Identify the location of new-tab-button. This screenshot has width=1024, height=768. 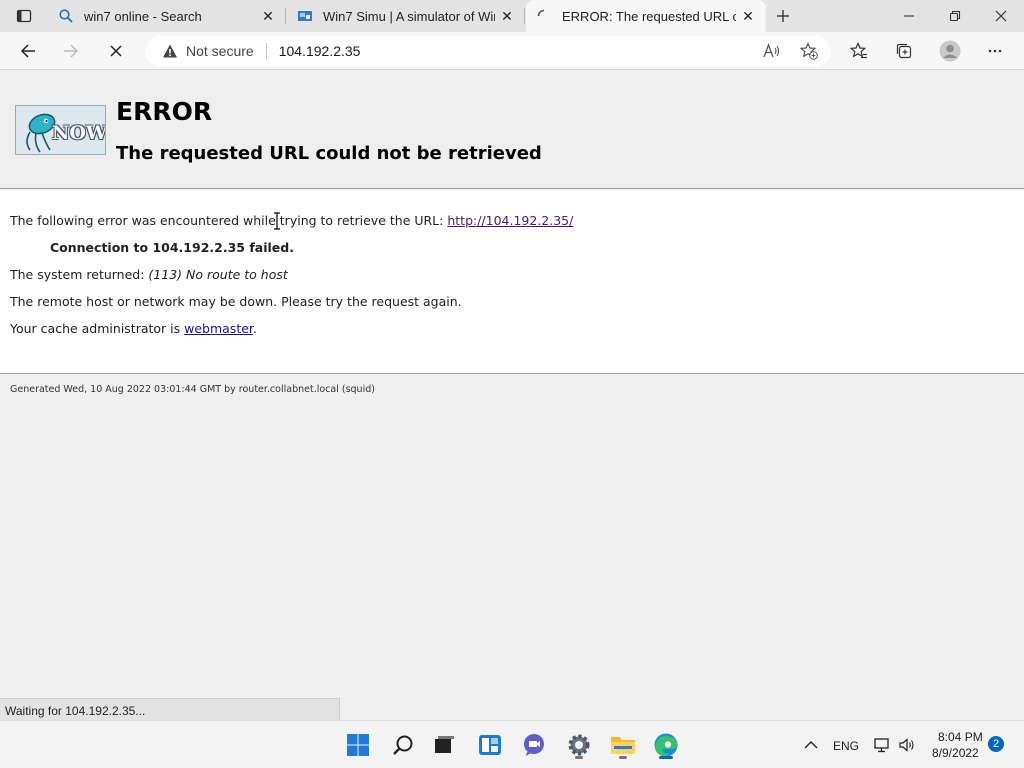
(783, 16).